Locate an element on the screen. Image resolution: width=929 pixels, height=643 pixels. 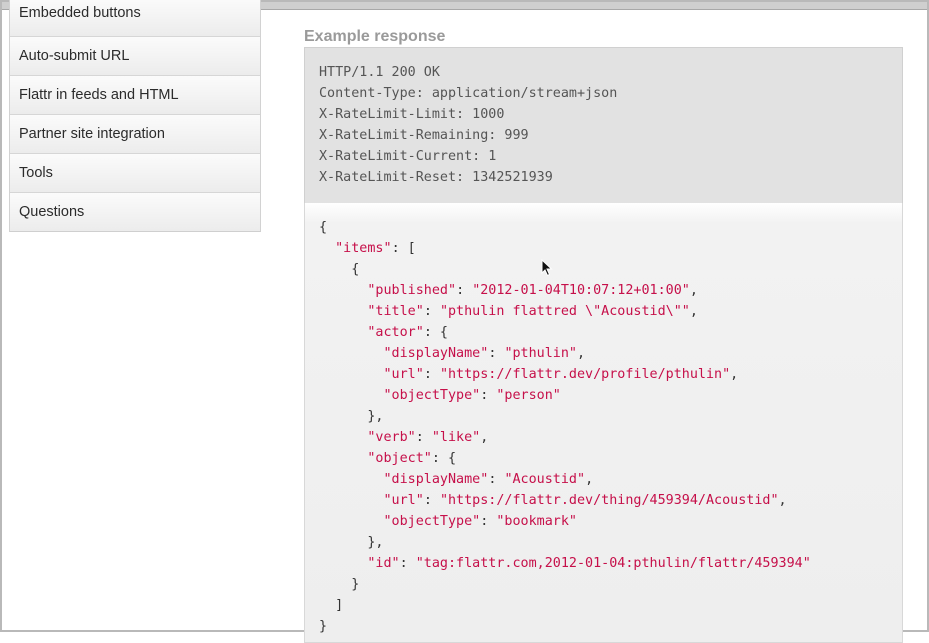
sidebar-item-partner-site-integration: Partner site integration is located at coordinates (135, 134).